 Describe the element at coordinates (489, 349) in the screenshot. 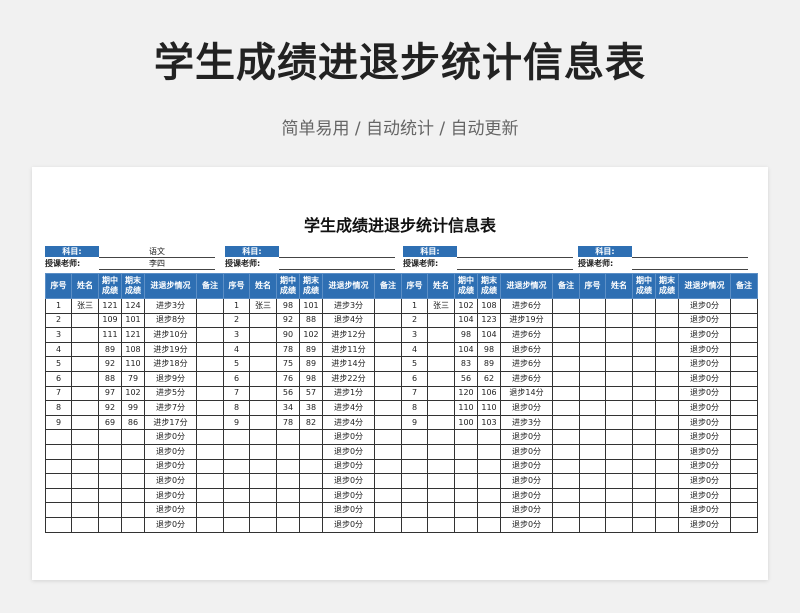

I see `cell-final: 98` at that location.